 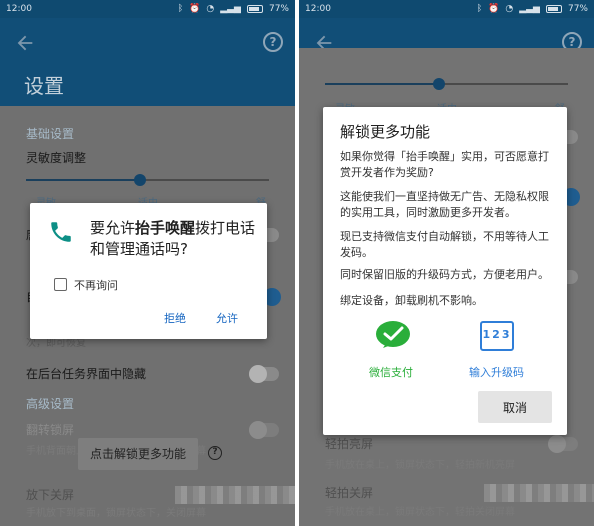 I want to click on tap-off-label: 轻拍关屏, so click(x=349, y=493).